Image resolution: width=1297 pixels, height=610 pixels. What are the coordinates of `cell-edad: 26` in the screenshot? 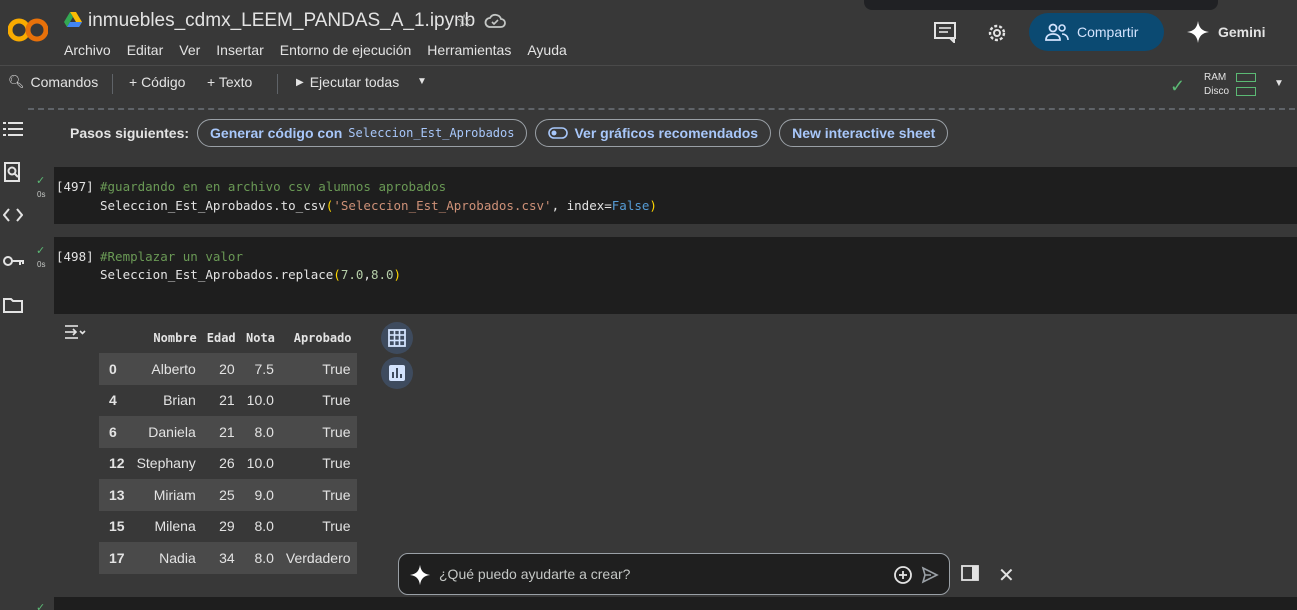 It's located at (227, 463).